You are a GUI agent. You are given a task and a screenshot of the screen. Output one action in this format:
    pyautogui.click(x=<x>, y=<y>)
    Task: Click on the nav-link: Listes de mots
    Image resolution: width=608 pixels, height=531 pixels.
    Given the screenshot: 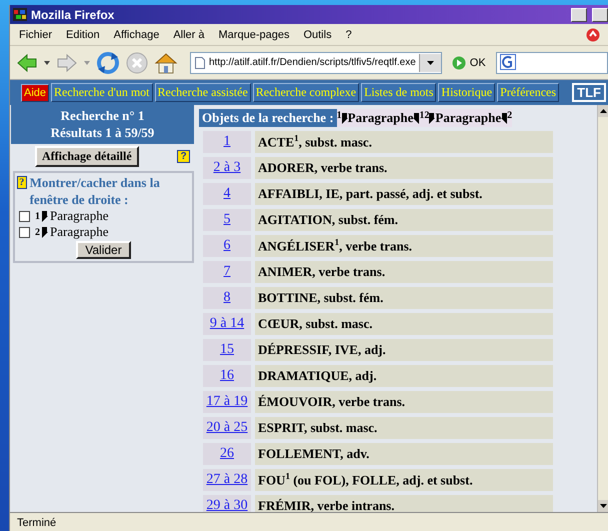 What is the action you would take?
    pyautogui.click(x=398, y=92)
    